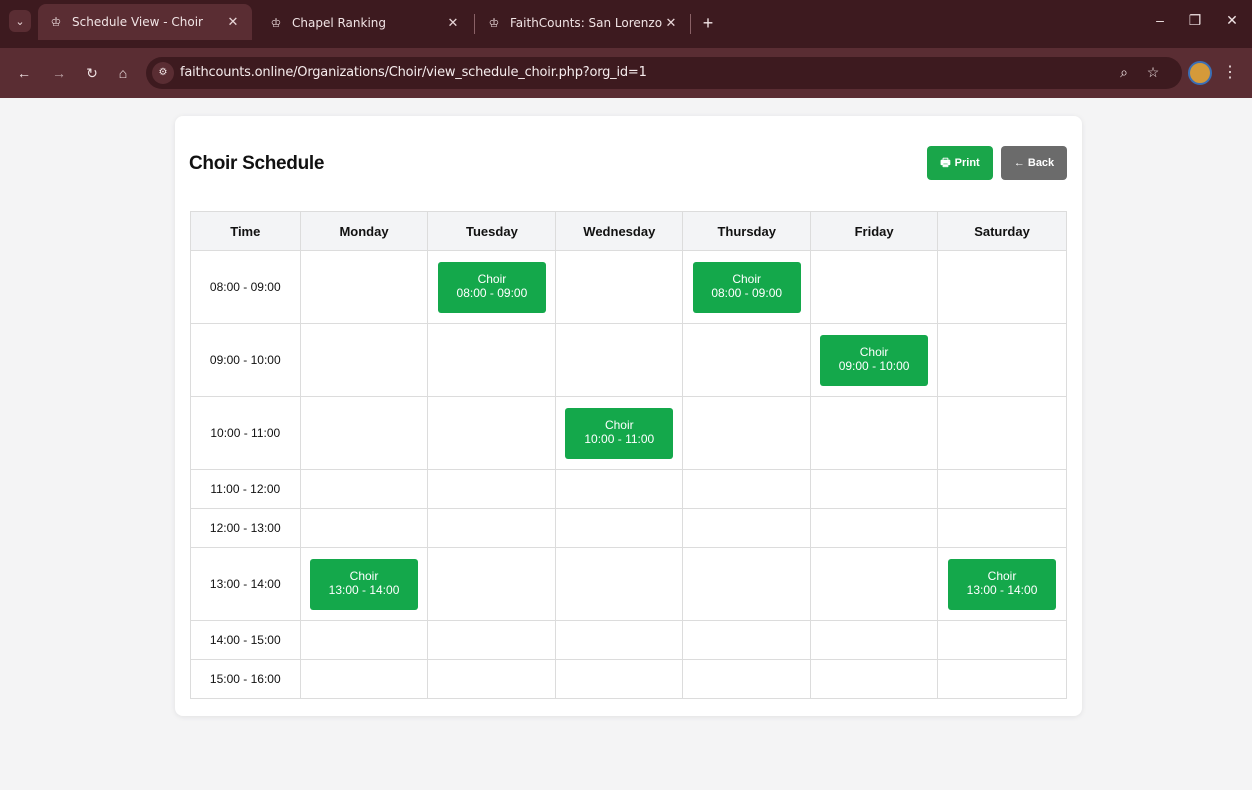 The height and width of the screenshot is (790, 1252). I want to click on tab-search-chevron-icon: ⌄, so click(20, 21).